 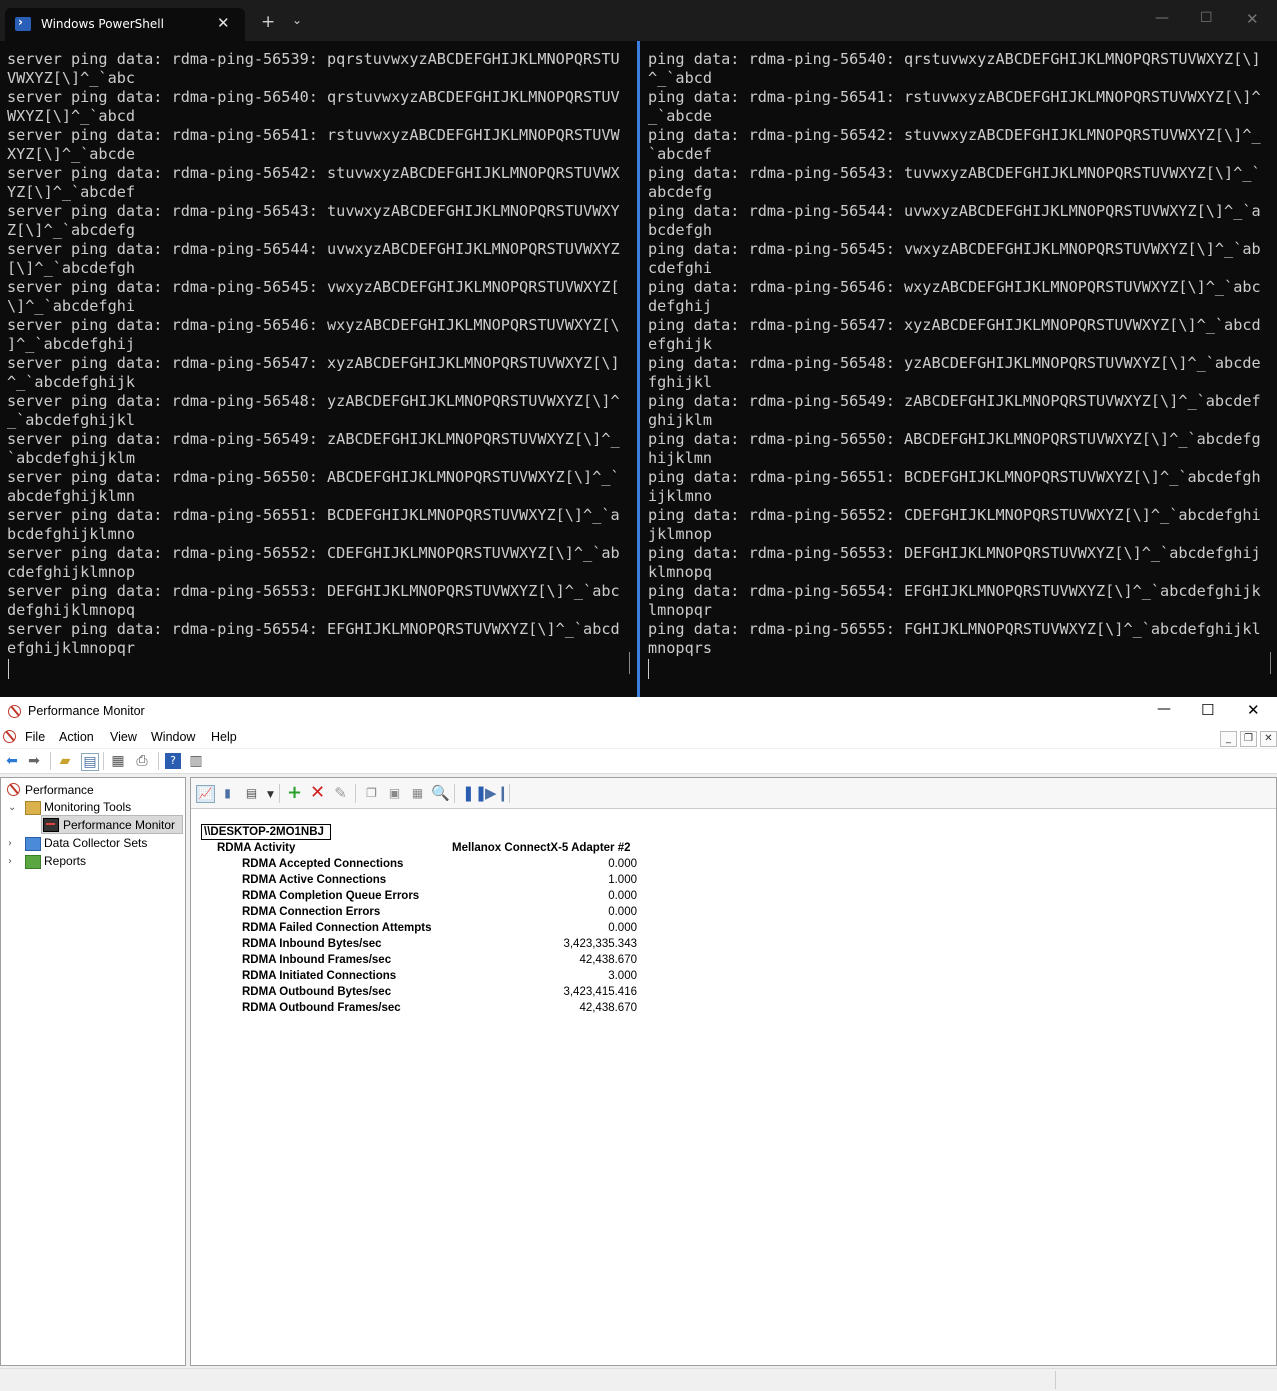 What do you see at coordinates (9, 736) in the screenshot?
I see `system-menu-icon` at bounding box center [9, 736].